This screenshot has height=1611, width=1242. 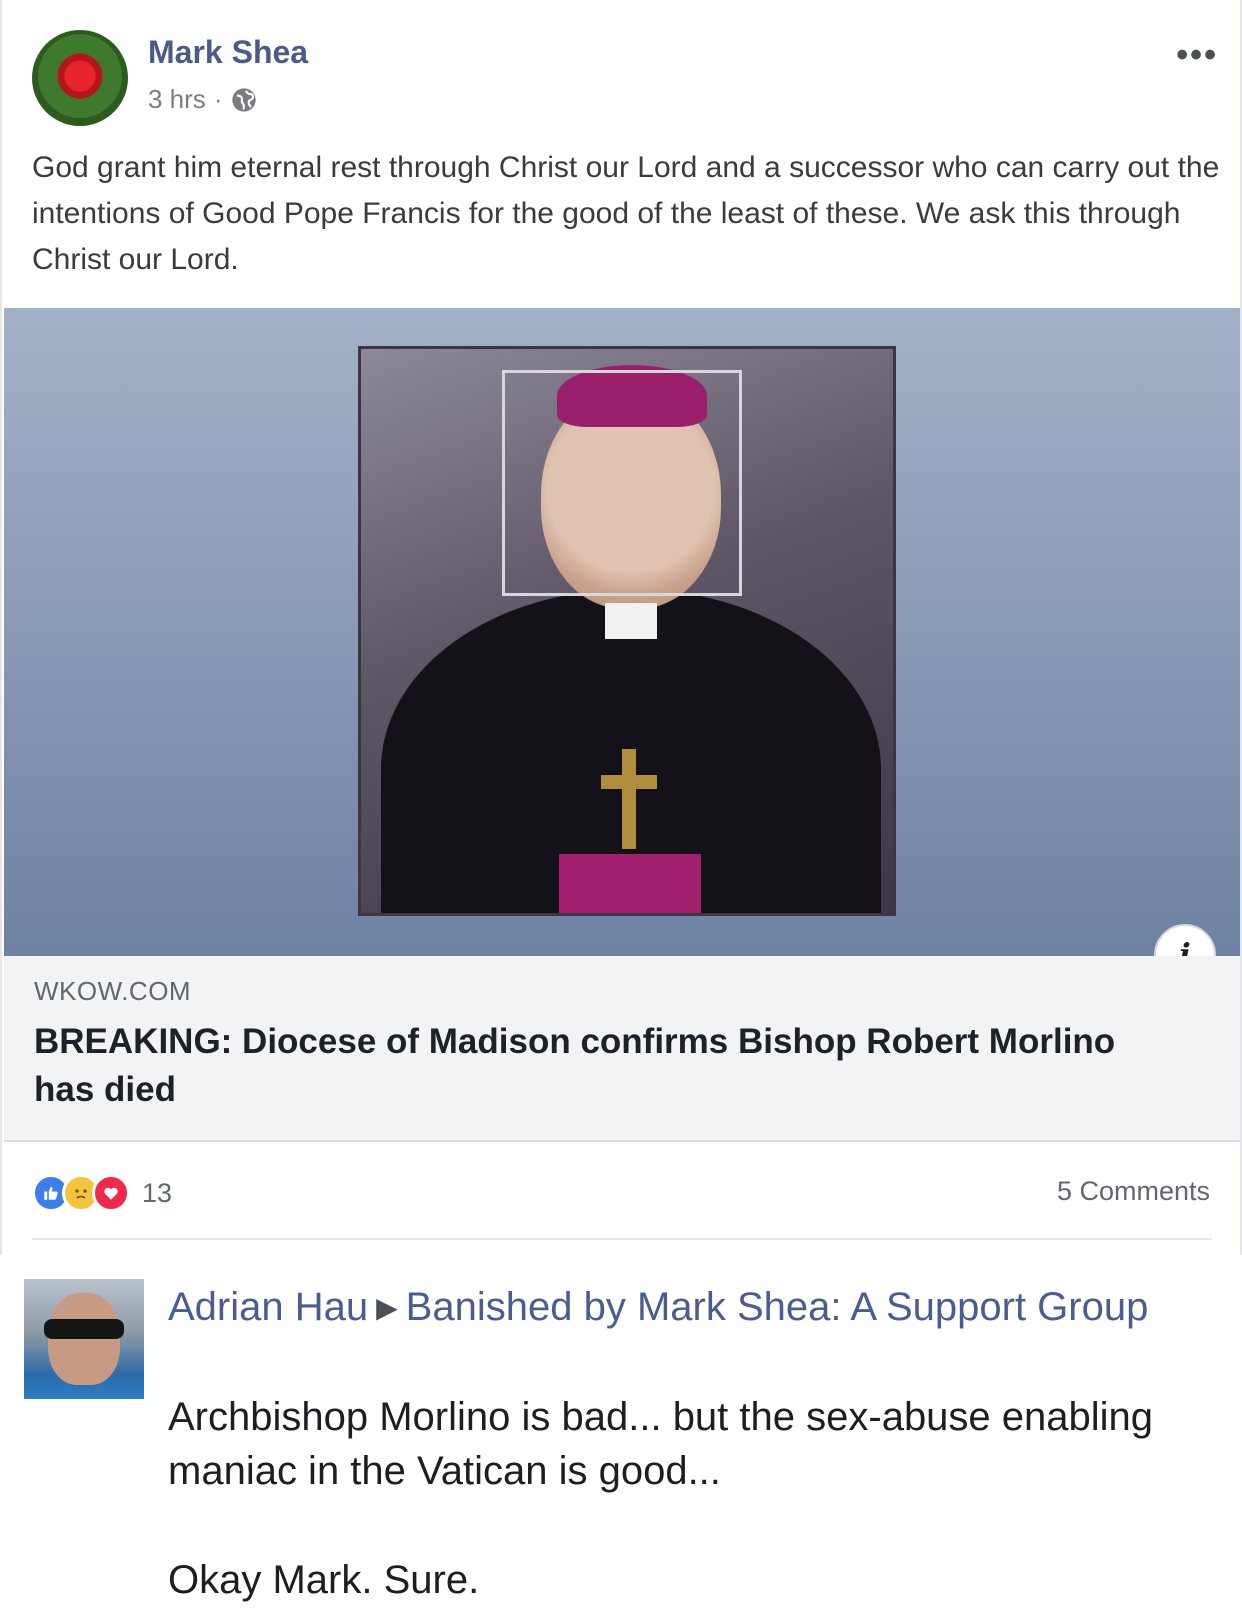 I want to click on divider, so click(x=622, y=1239).